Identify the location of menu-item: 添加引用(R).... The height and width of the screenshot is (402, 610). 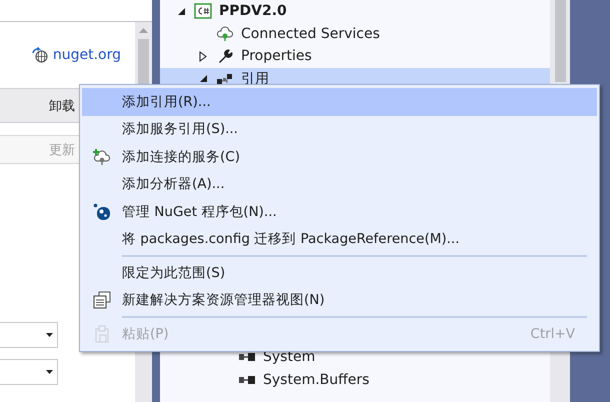
(339, 102).